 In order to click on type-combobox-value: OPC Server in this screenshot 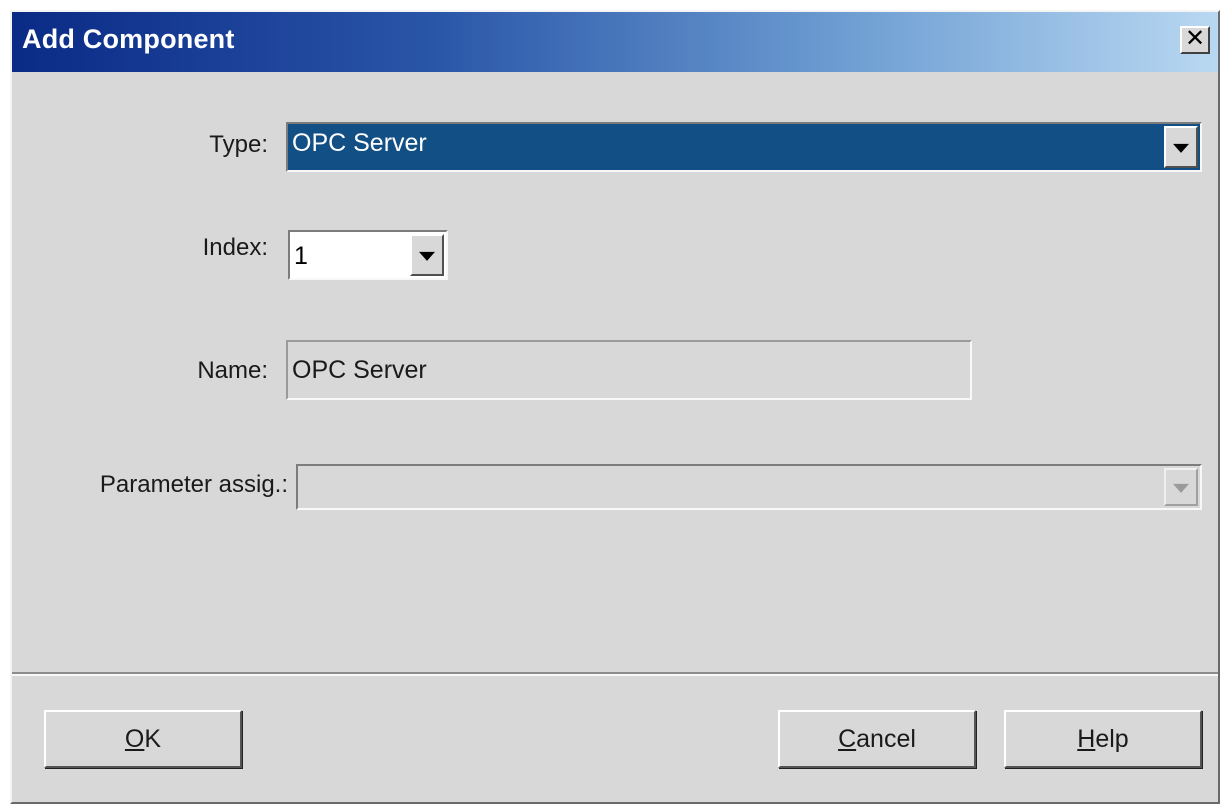, I will do `click(359, 143)`.